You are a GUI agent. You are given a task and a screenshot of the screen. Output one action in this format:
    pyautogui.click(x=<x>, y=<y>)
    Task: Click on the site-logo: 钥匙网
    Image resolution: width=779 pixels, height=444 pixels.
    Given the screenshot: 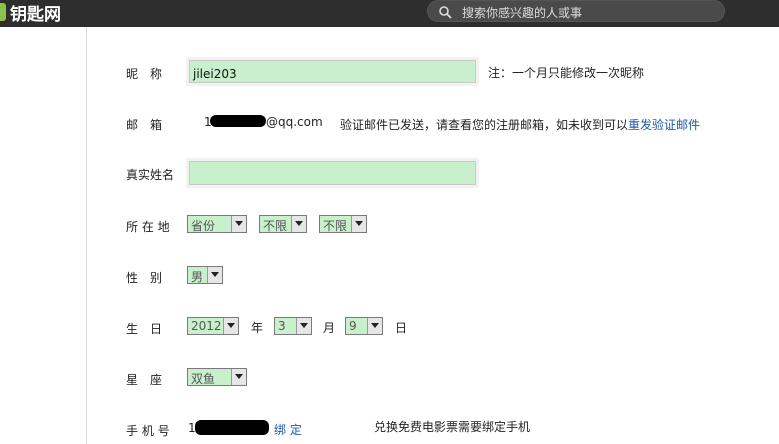 What is the action you would take?
    pyautogui.click(x=30, y=12)
    